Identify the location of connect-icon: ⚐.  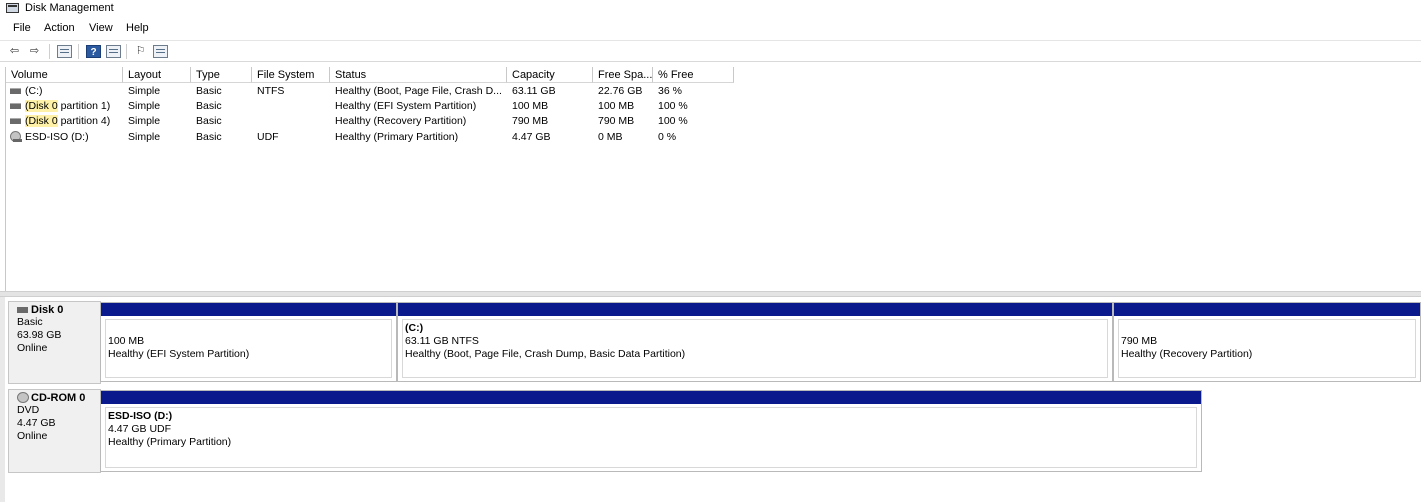
(140, 51).